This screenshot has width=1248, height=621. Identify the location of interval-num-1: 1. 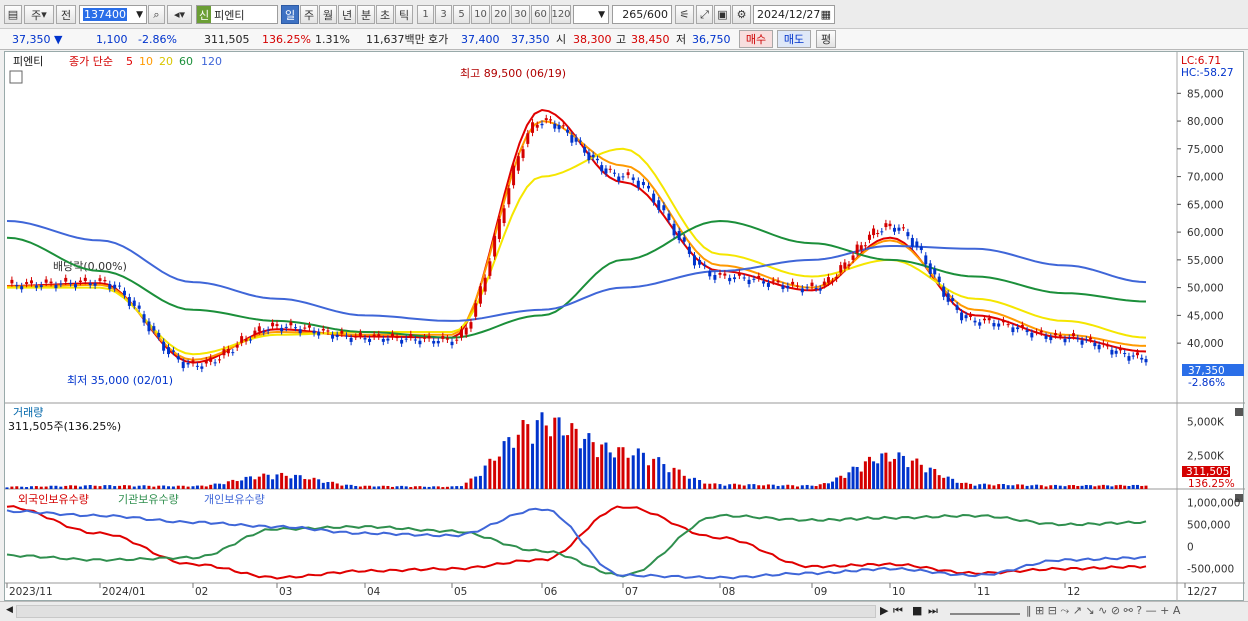
(425, 14).